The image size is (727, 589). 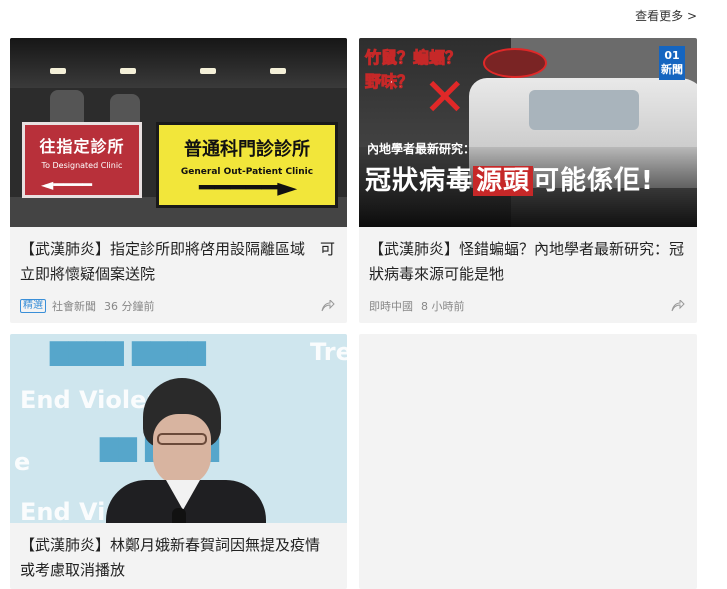 What do you see at coordinates (419, 181) in the screenshot?
I see `headline-part: 冠狀病毒` at bounding box center [419, 181].